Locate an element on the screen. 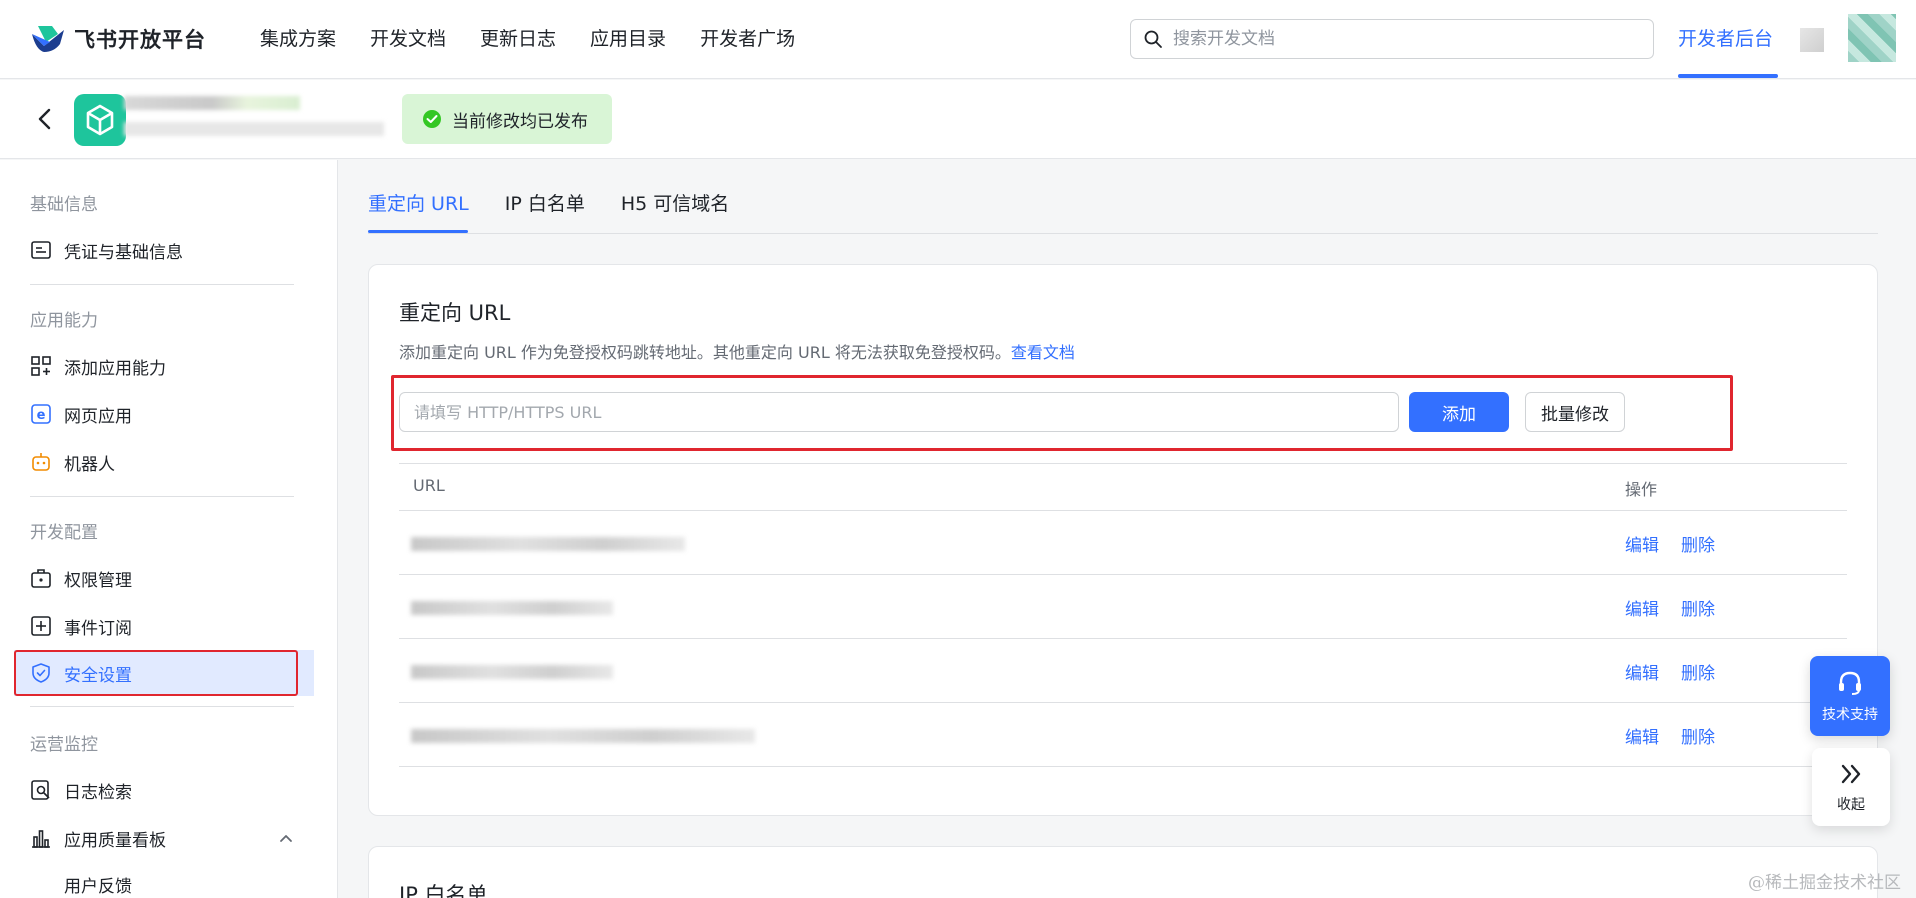 The height and width of the screenshot is (898, 1916). table-header: URL 操作 is located at coordinates (1123, 487).